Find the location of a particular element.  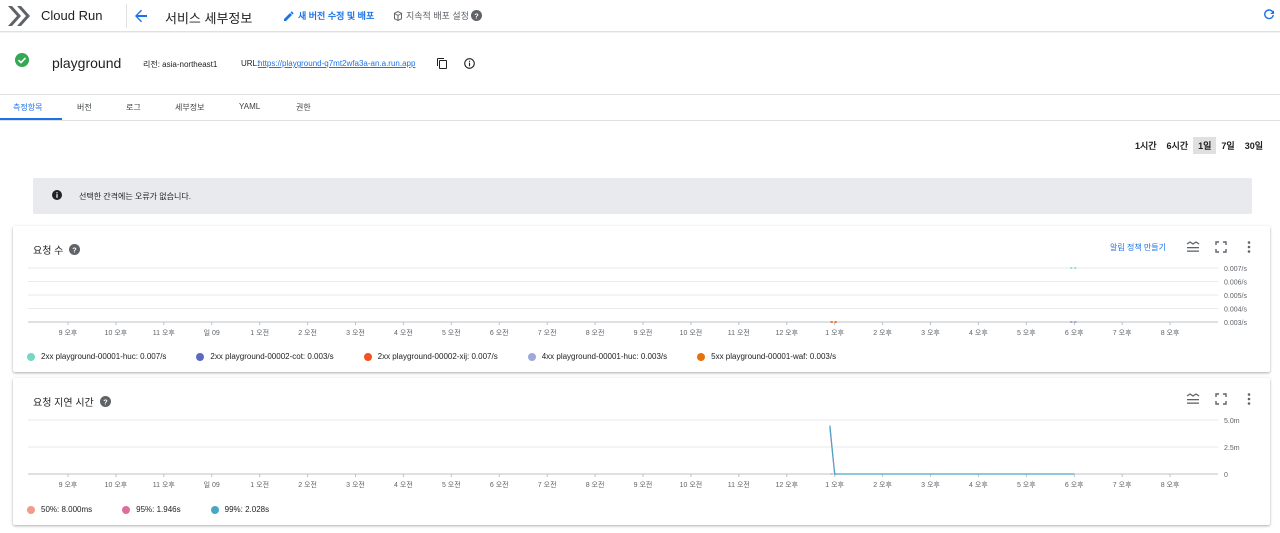

time-range-selector: 1시간 6시간 1일 7일 30일 is located at coordinates (1199, 145).